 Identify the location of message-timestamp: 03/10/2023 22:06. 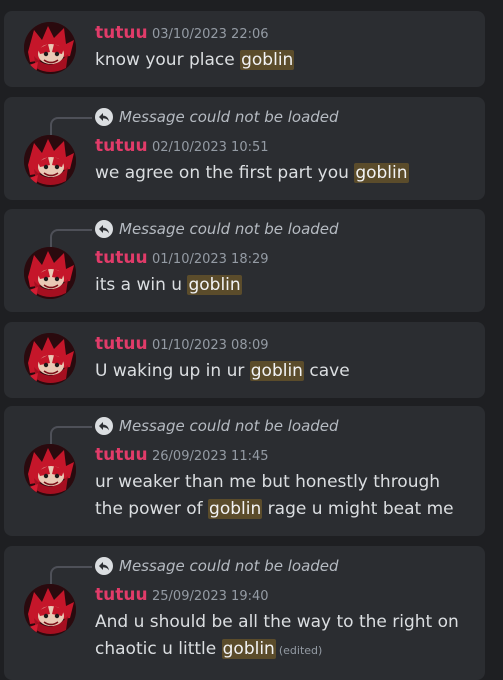
(210, 34).